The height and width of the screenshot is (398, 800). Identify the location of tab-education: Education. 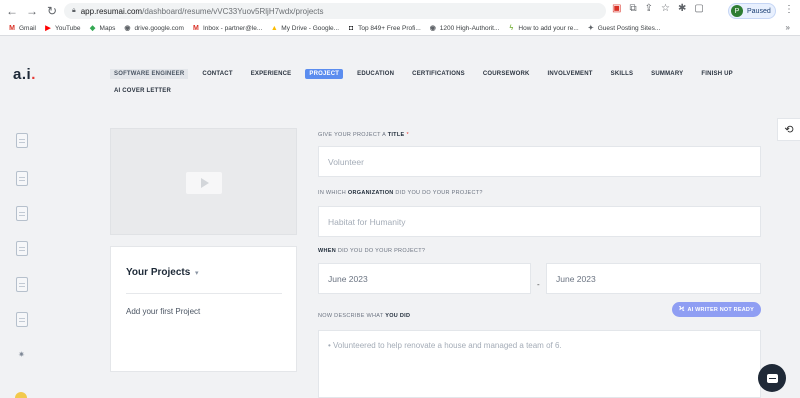
(375, 74).